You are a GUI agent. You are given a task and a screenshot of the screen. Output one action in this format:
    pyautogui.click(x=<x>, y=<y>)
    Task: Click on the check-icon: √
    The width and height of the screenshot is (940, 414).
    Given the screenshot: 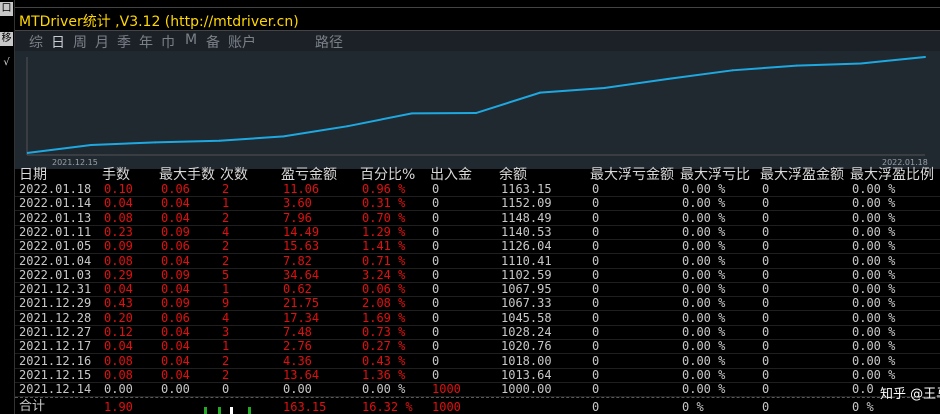 What is the action you would take?
    pyautogui.click(x=6, y=63)
    